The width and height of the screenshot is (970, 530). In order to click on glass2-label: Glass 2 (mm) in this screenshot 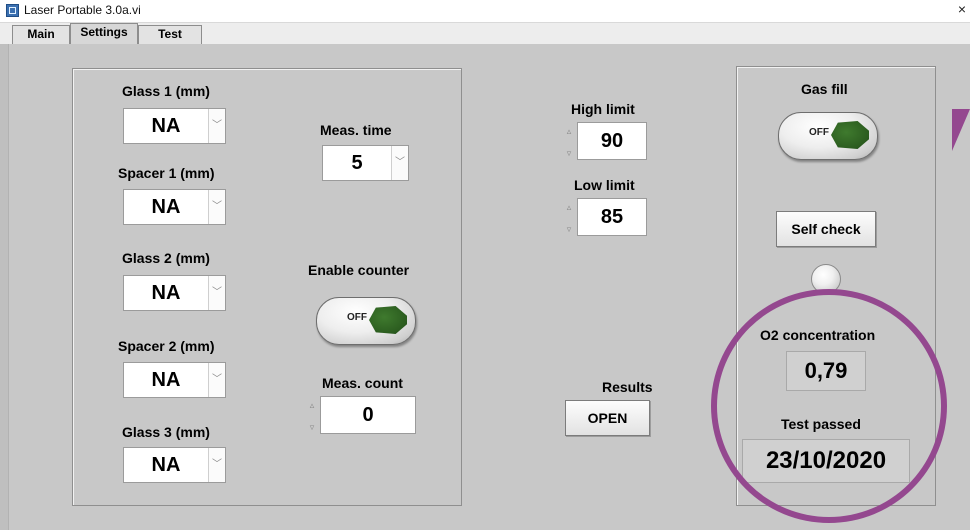, I will do `click(166, 258)`.